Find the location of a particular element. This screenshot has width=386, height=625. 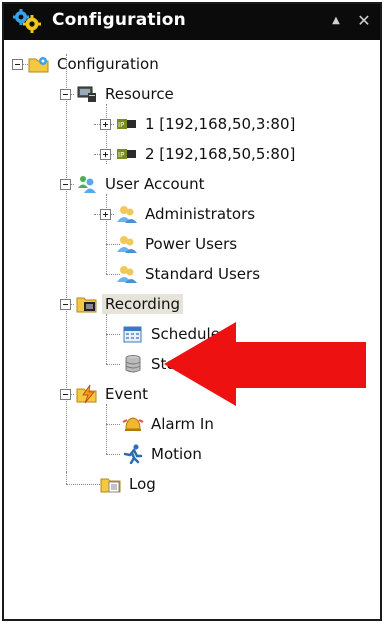

tree-node-resource: Resource is located at coordinates (126, 94).